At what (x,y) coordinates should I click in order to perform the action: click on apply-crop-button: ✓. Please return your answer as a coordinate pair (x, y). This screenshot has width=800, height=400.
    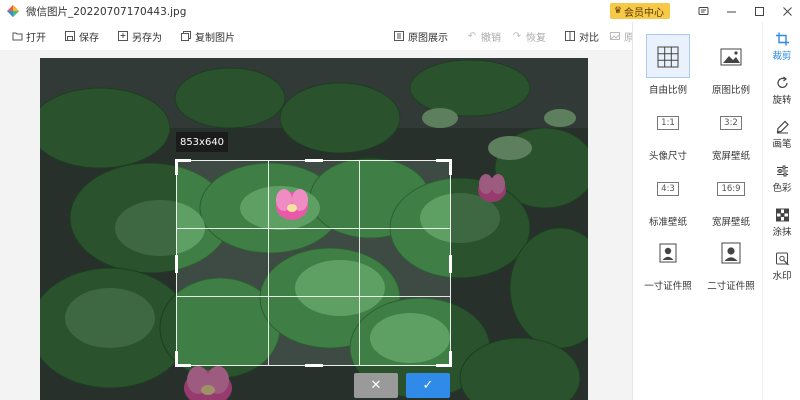
    Looking at the image, I should click on (428, 385).